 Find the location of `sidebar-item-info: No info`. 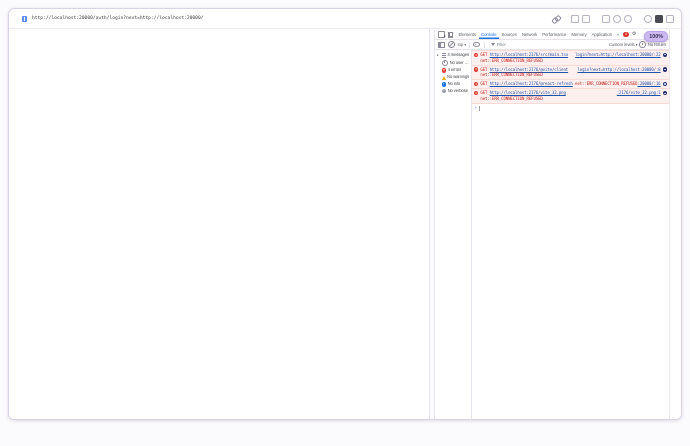

sidebar-item-info: No info is located at coordinates (453, 84).